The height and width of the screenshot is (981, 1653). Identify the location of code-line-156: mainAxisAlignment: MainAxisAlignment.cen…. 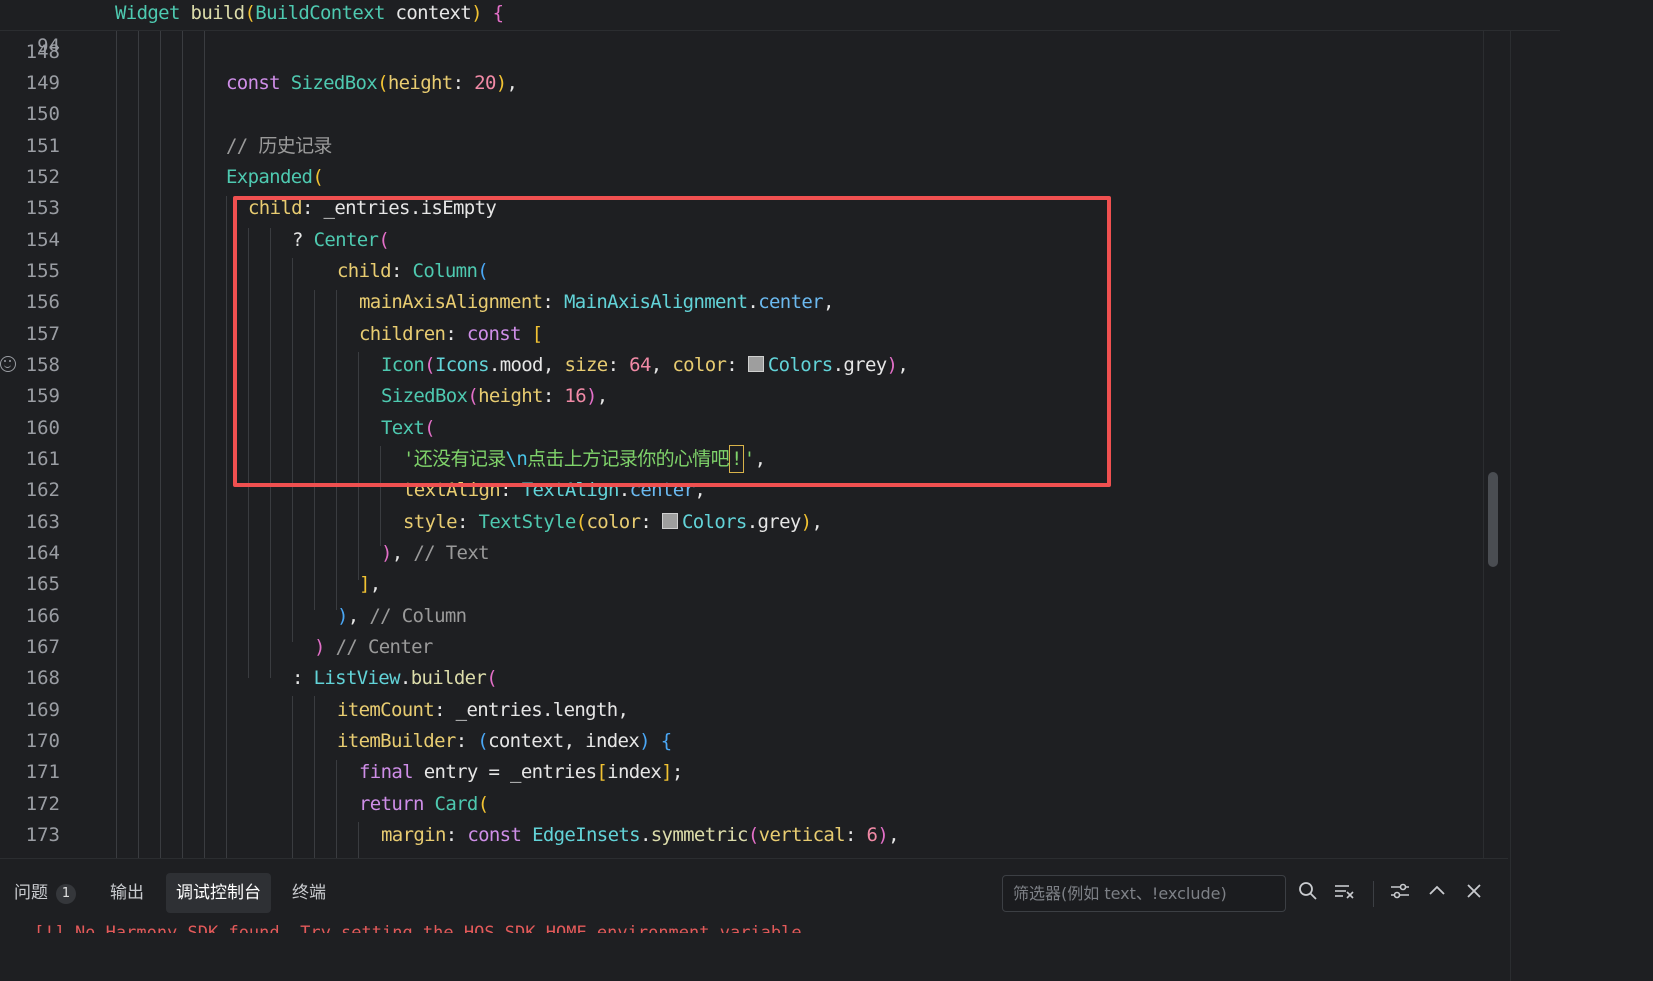
(780, 302).